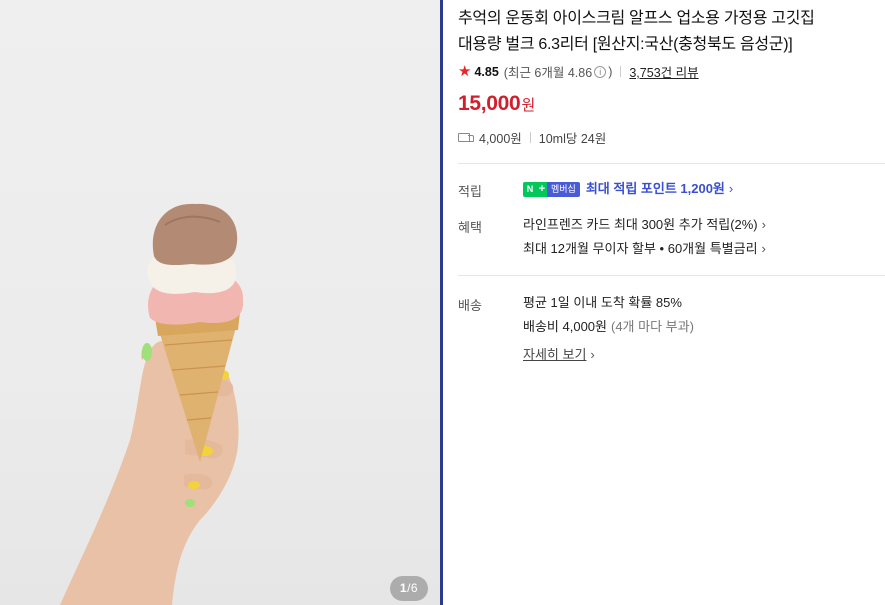  What do you see at coordinates (652, 326) in the screenshot?
I see `delivery-fee-note: (4개 마다 부과)` at bounding box center [652, 326].